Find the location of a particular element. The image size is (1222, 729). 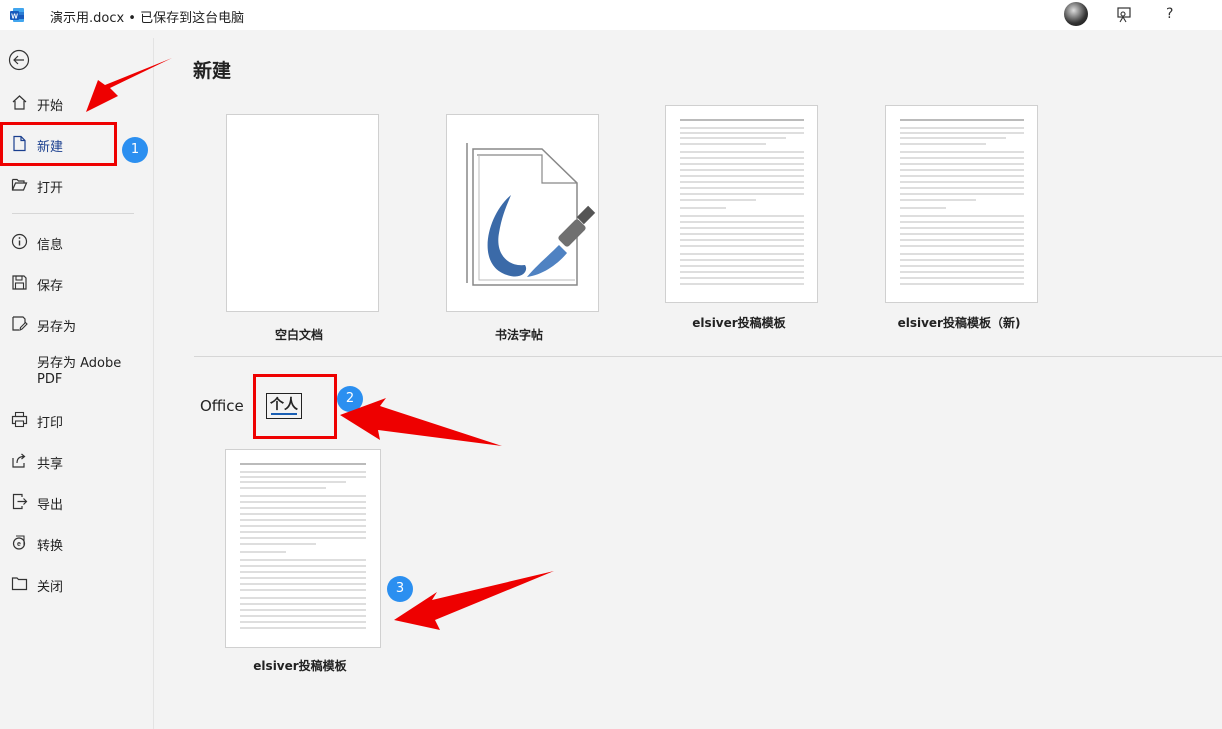

nav-save-as-pdf-label: 另存为 Adobe PDF is located at coordinates (79, 371).